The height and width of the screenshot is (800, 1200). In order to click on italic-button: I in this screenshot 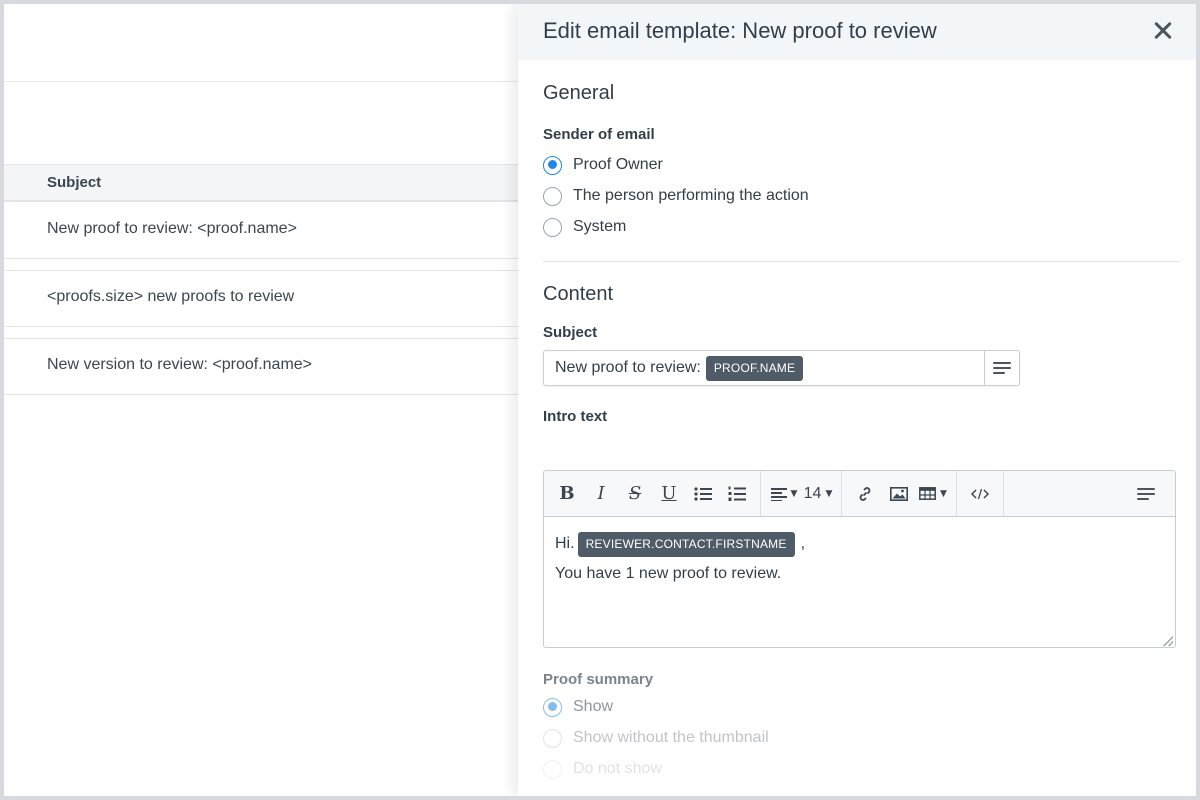, I will do `click(601, 494)`.